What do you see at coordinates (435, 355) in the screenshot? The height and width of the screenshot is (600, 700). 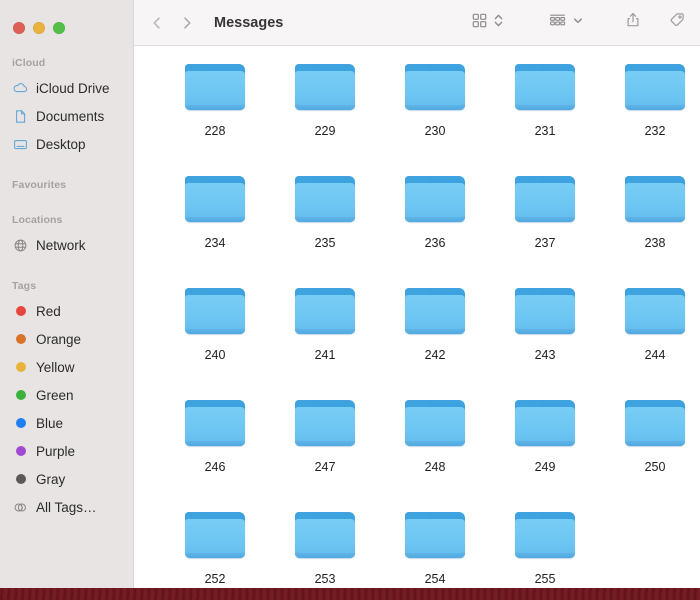 I see `file-label: 242` at bounding box center [435, 355].